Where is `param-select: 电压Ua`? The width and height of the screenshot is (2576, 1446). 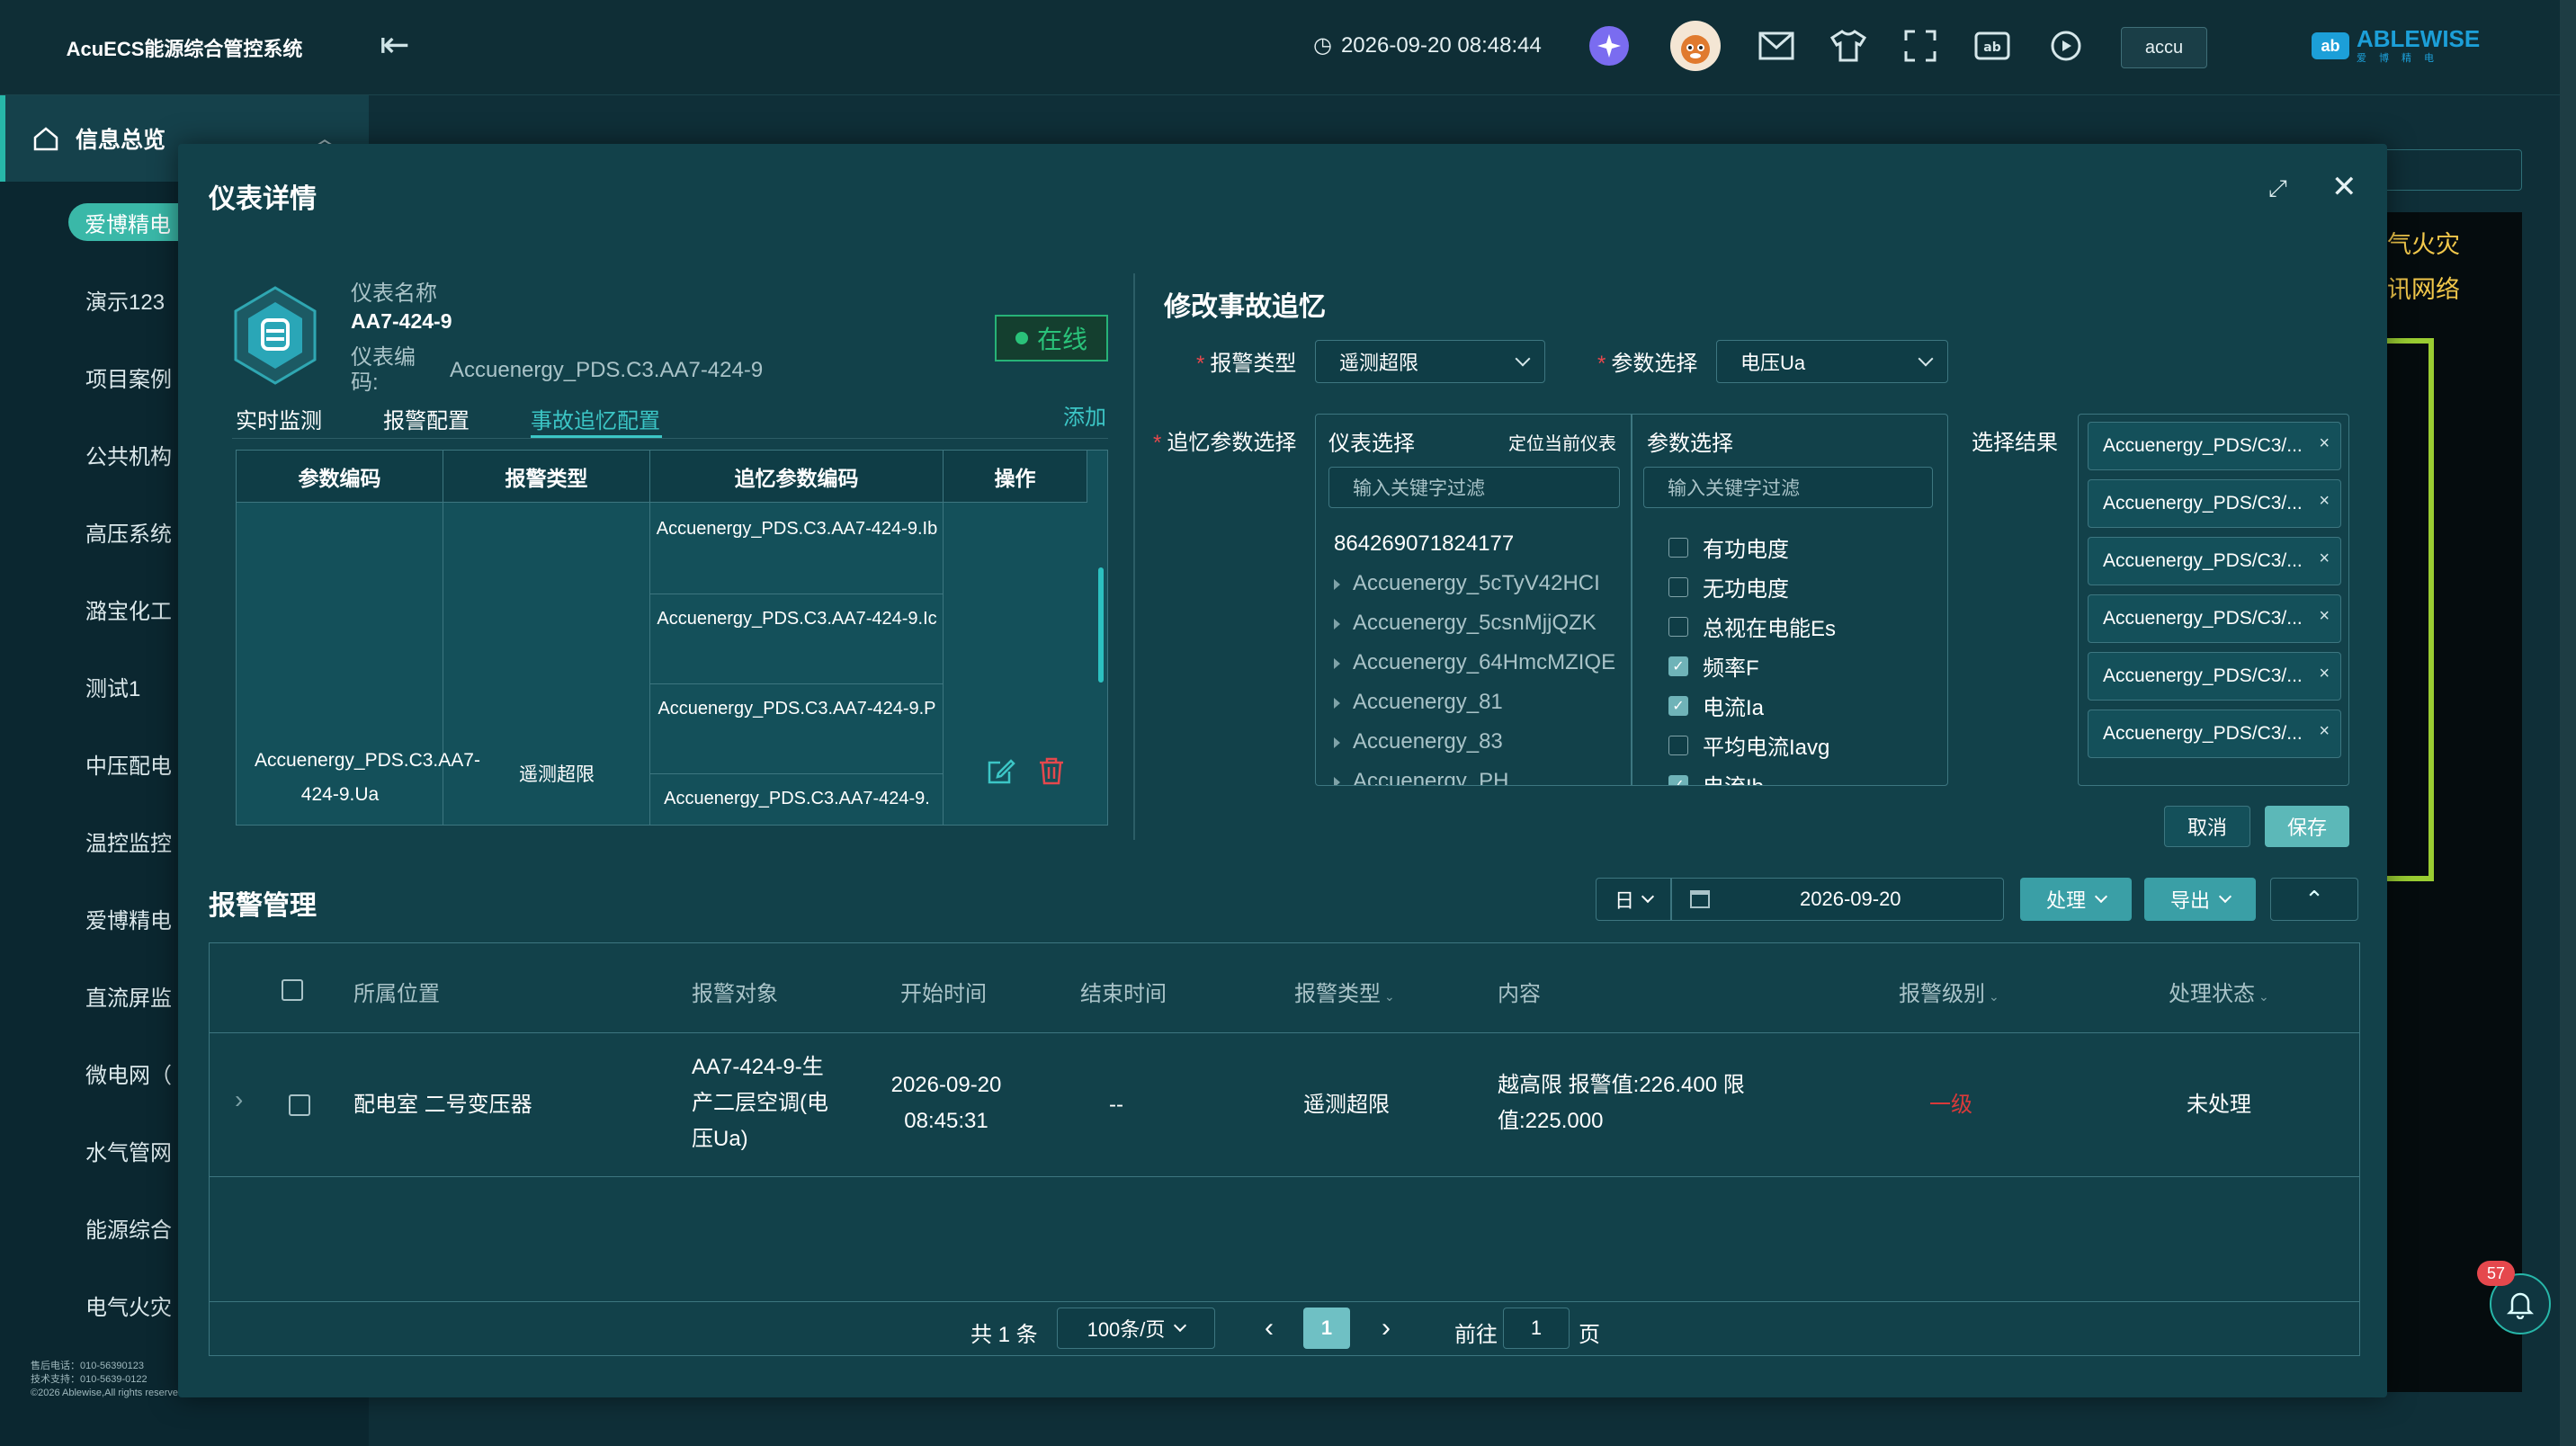
param-select: 电压Ua is located at coordinates (1832, 361).